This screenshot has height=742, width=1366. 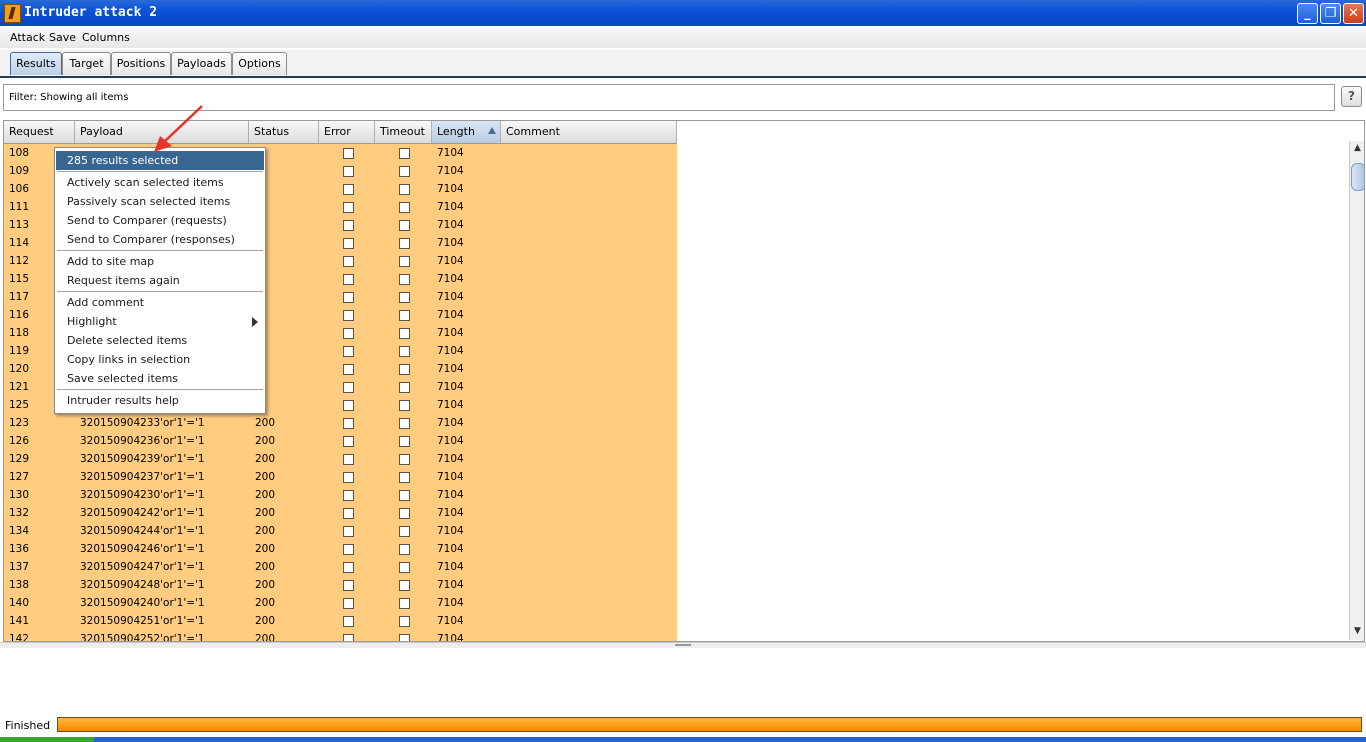 What do you see at coordinates (340, 567) in the screenshot?
I see `table-row: 137 320150904247'or'1'='1 200 7104` at bounding box center [340, 567].